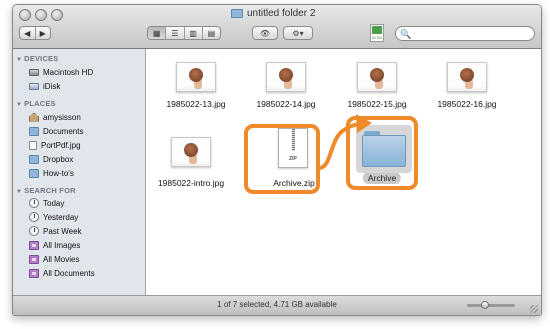  I want to click on icon-size-slider, so click(491, 305).